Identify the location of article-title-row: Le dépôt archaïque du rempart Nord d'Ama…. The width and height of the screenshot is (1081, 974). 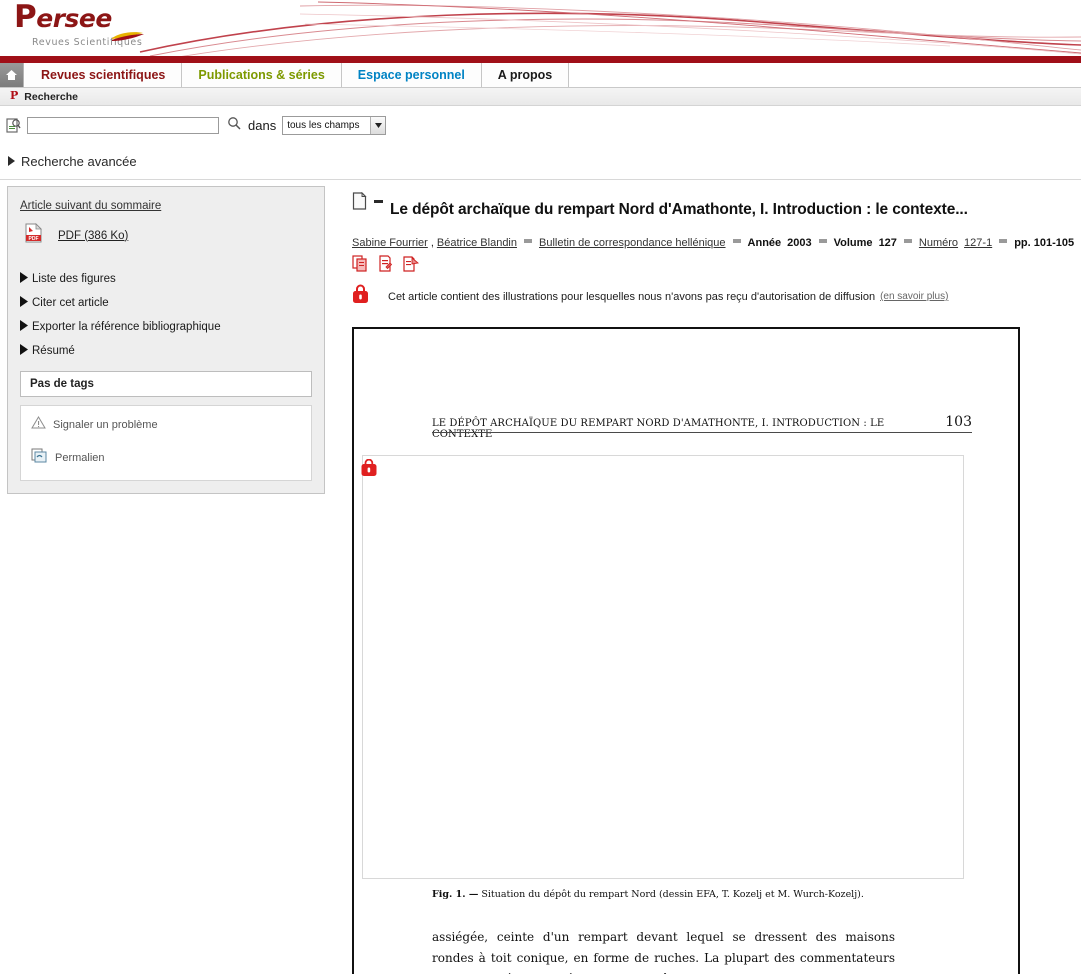
(714, 210).